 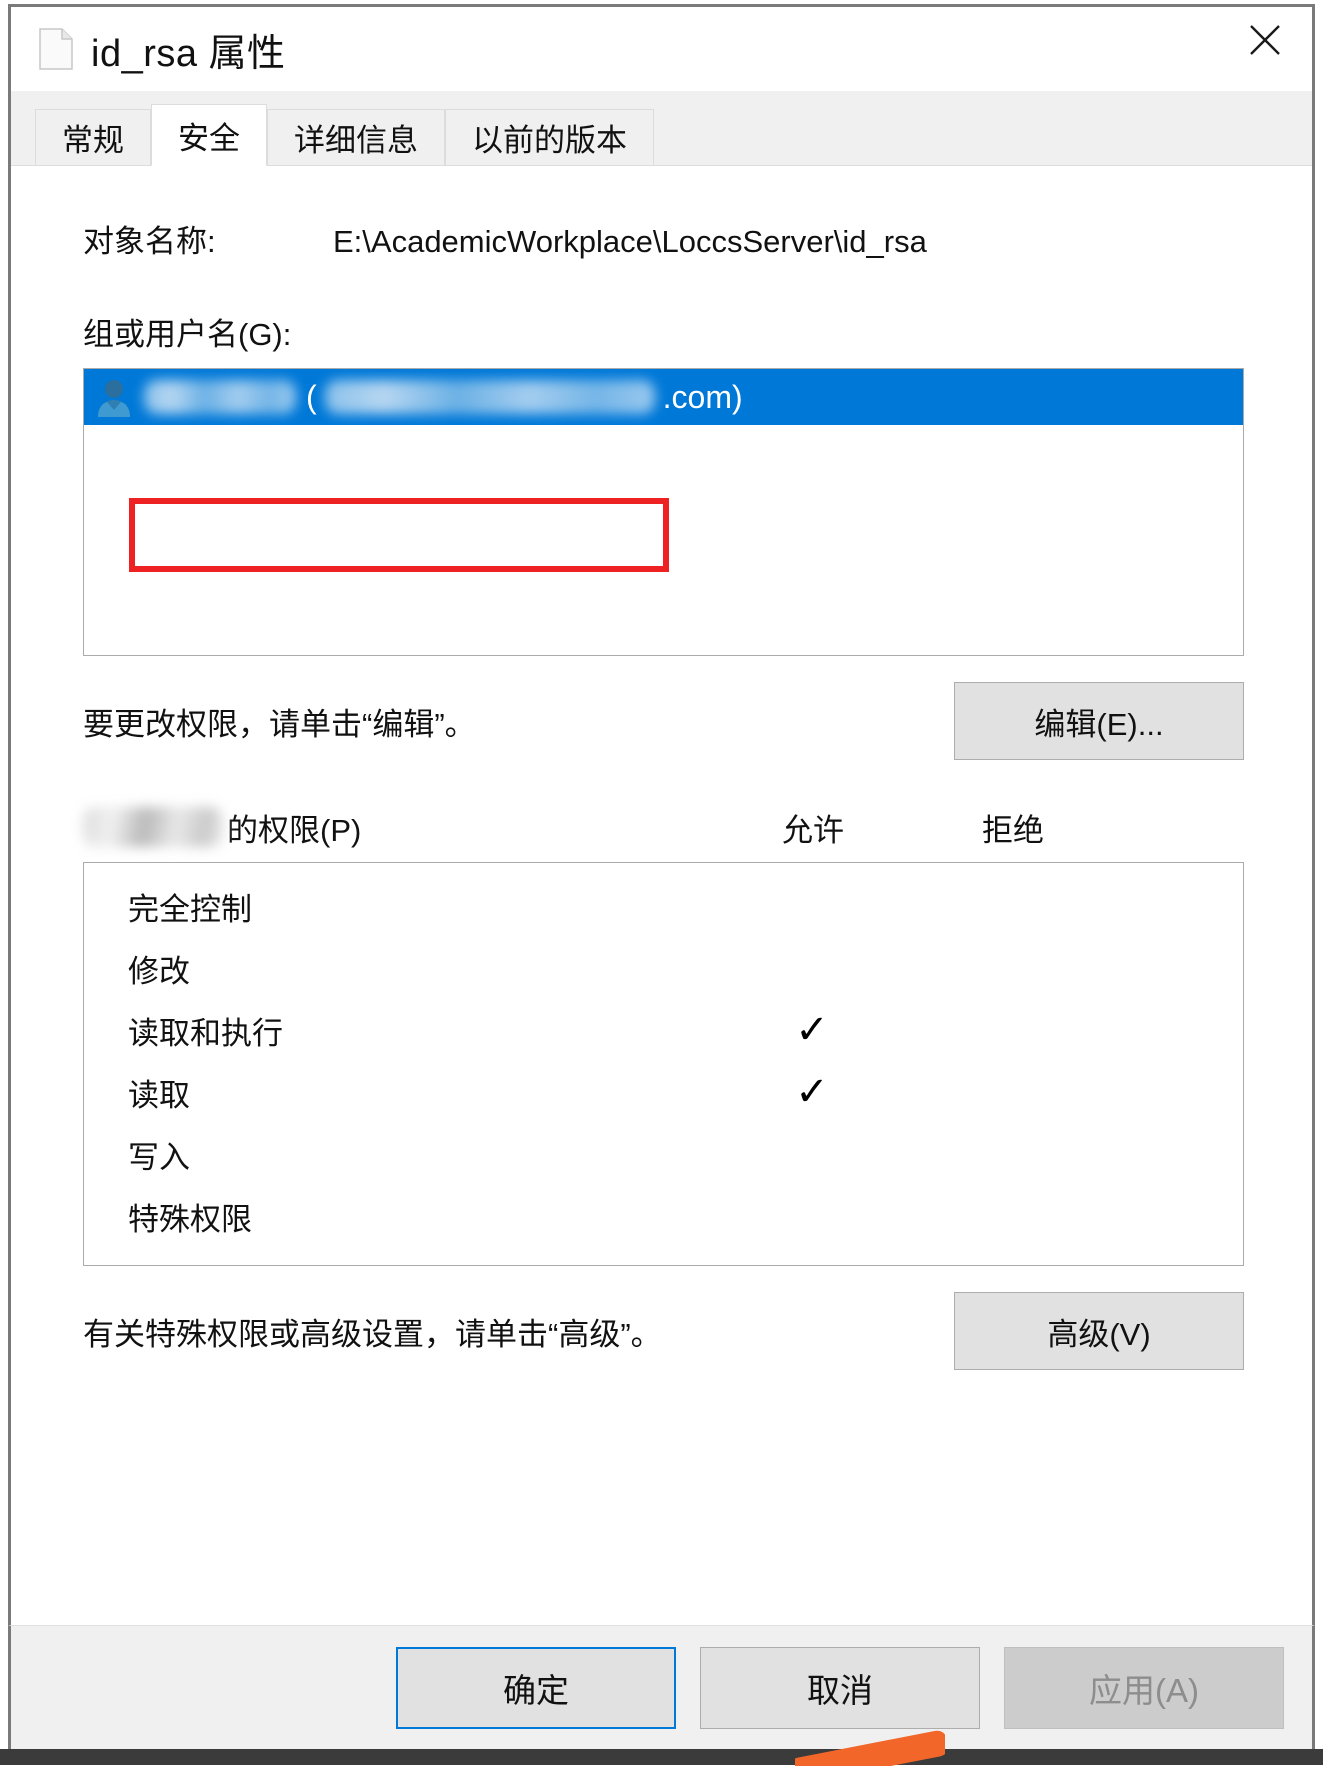 I want to click on advanced-hint-text: 有关特殊权限或高级设置，请单击“高级”。, so click(x=372, y=1334).